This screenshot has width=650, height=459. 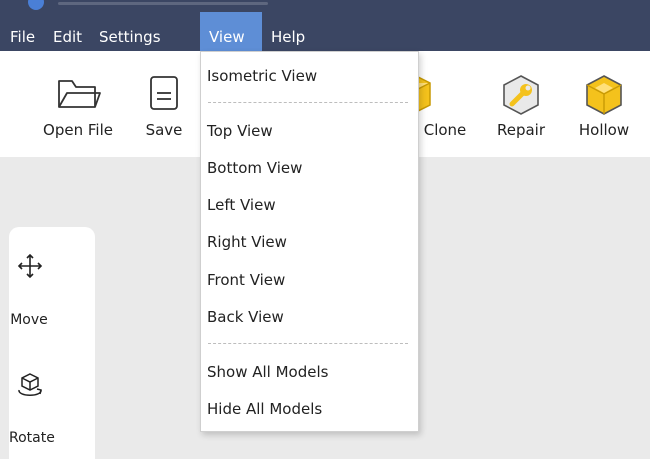 What do you see at coordinates (130, 31) in the screenshot?
I see `menu-settings: Settings` at bounding box center [130, 31].